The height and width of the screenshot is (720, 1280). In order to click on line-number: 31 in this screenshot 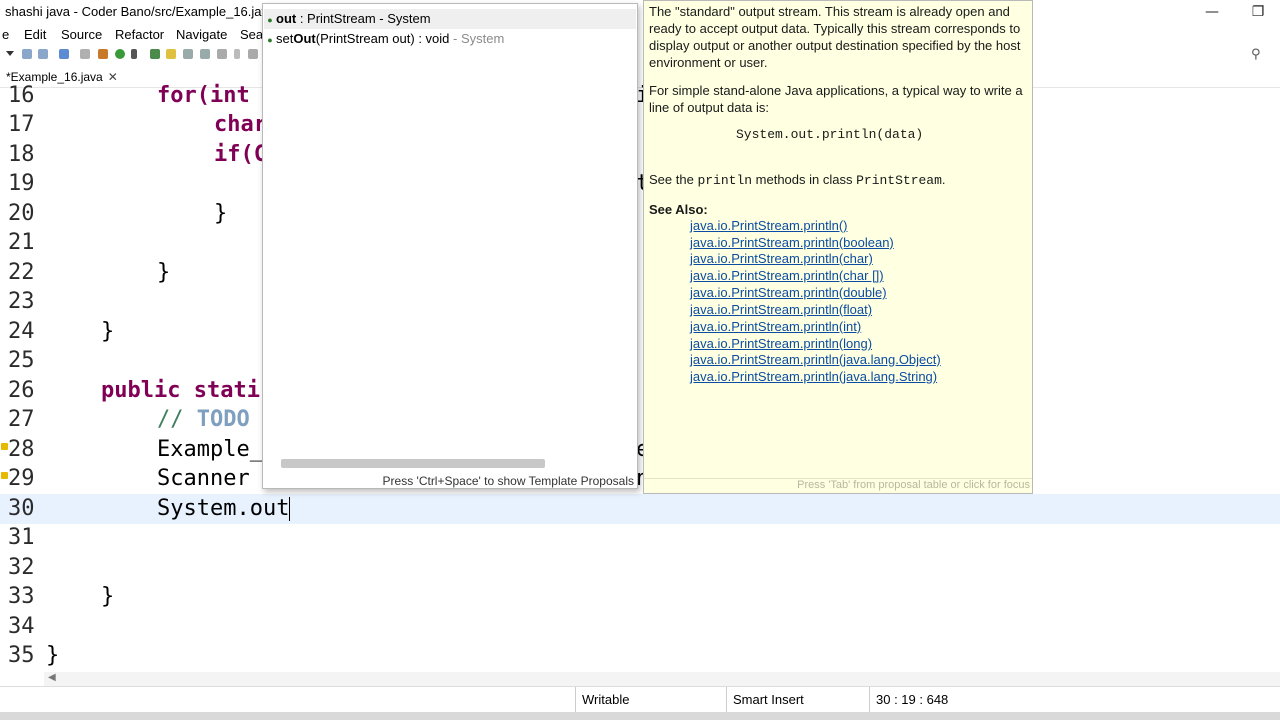, I will do `click(21, 537)`.